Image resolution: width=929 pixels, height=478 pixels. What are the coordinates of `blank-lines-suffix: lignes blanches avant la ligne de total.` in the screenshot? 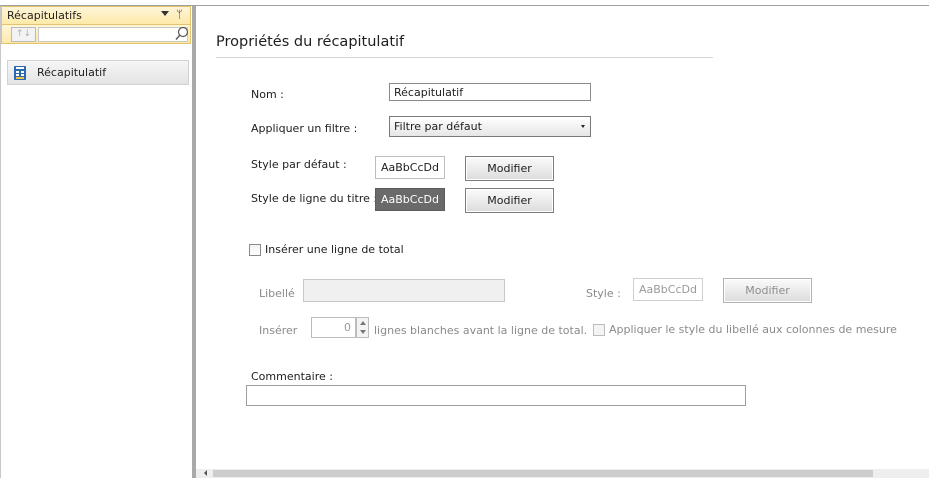 It's located at (481, 330).